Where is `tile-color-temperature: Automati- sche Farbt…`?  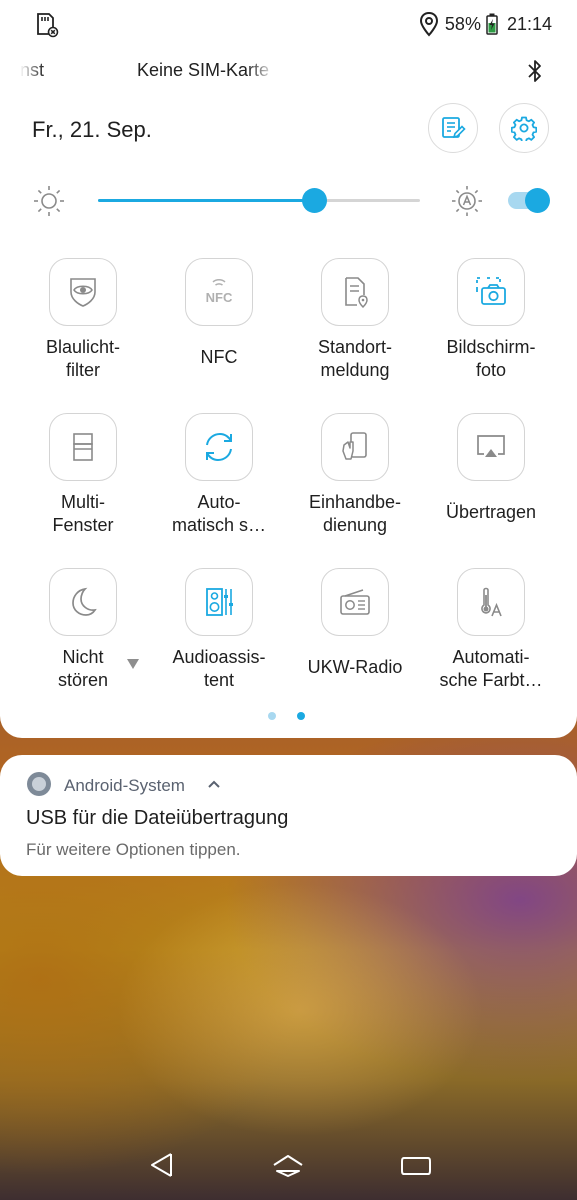
tile-color-temperature: Automati- sche Farbt… is located at coordinates (491, 643).